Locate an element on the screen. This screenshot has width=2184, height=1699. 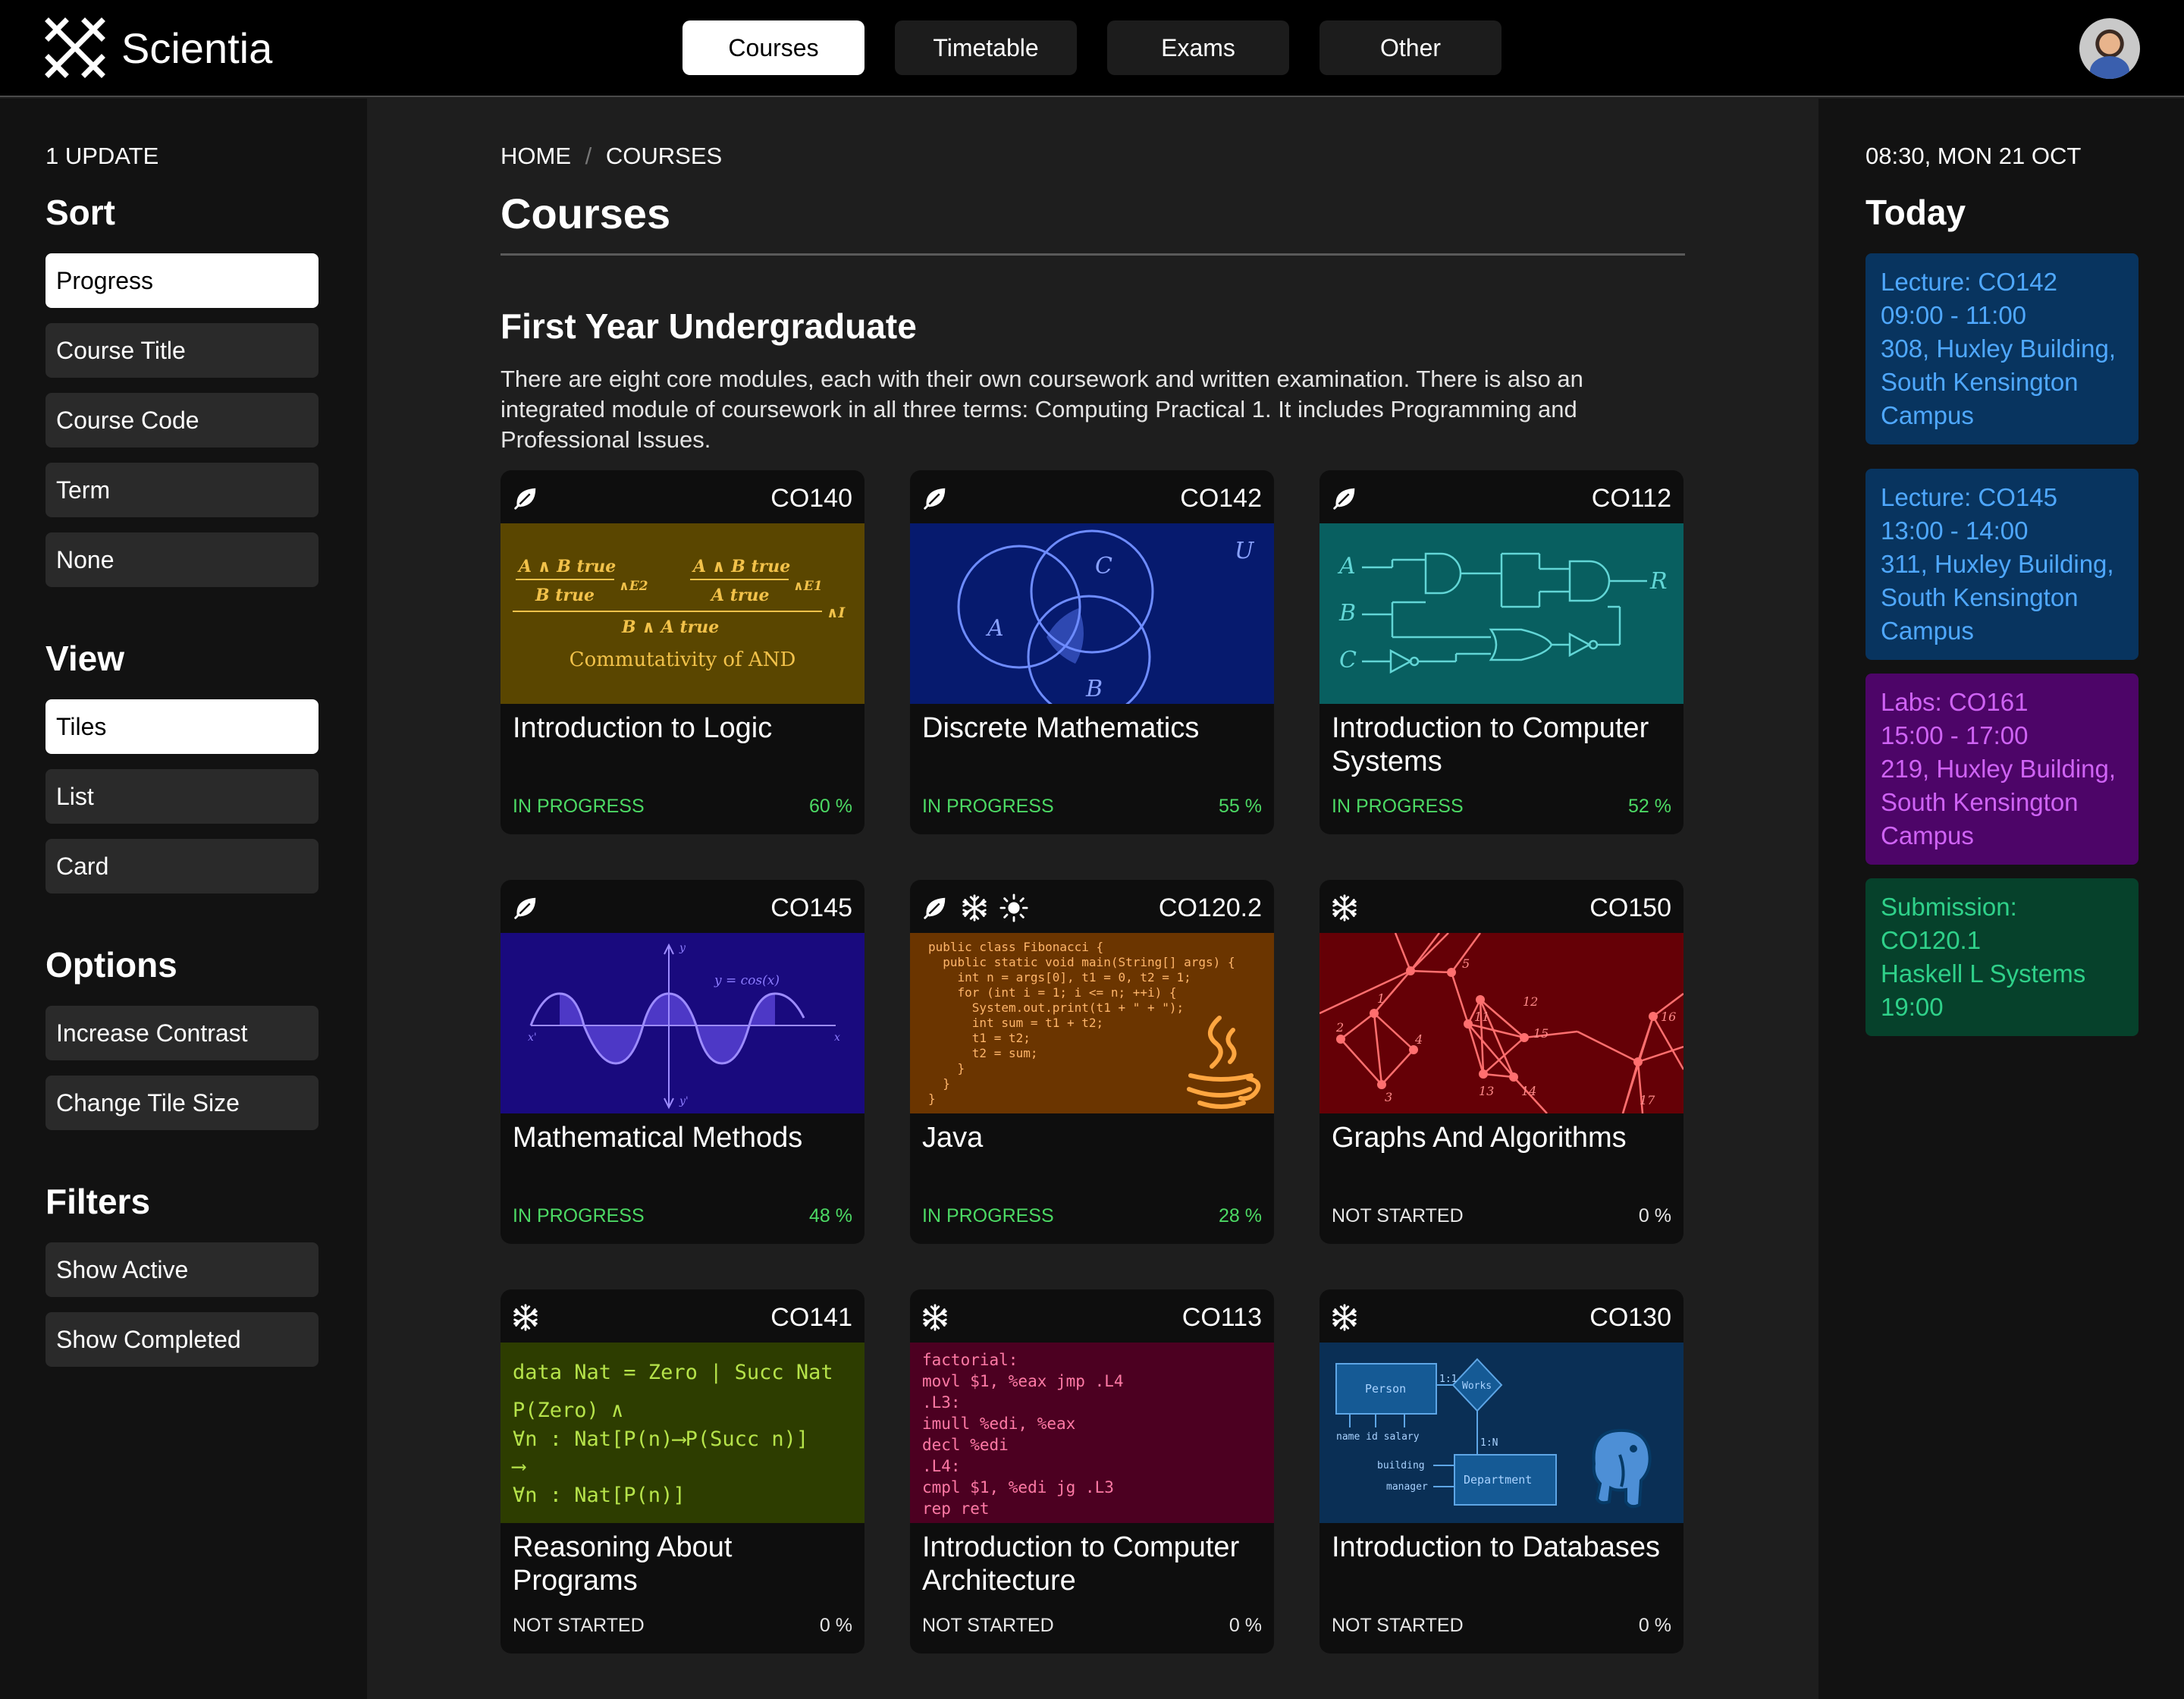
er-attributes: name id salary is located at coordinates (1378, 1437).